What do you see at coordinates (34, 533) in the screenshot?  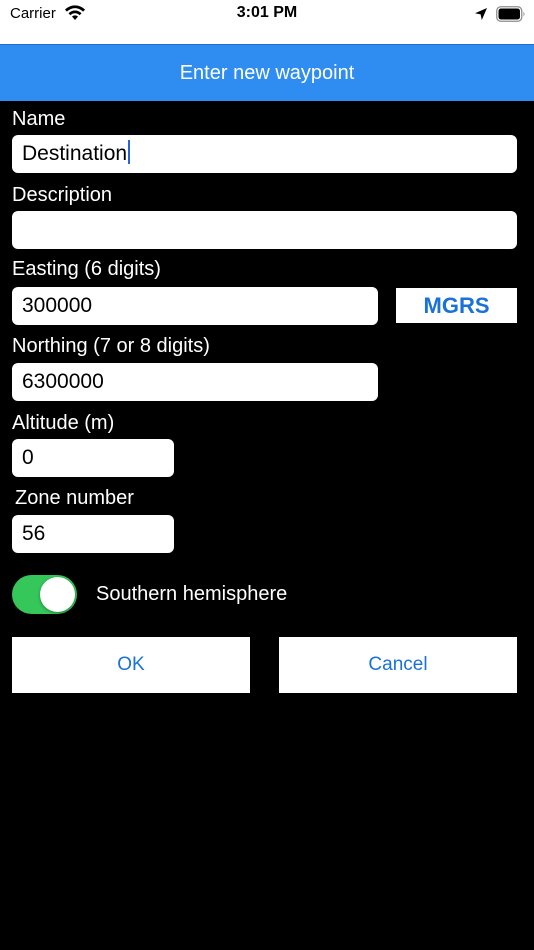 I see `zone-number-input-value: 56` at bounding box center [34, 533].